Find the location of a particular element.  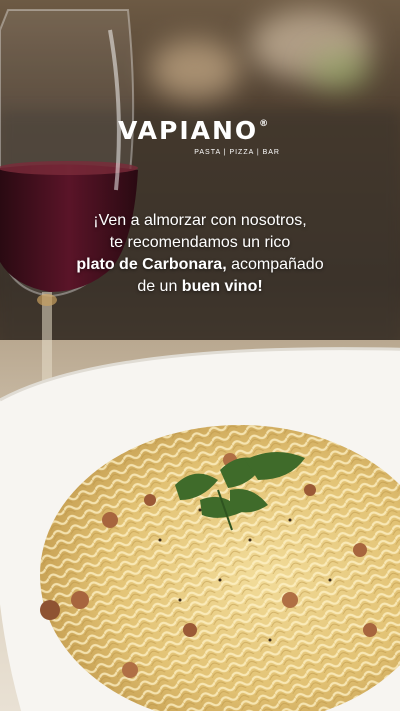

message-line-3-rest: acompañado is located at coordinates (275, 264).